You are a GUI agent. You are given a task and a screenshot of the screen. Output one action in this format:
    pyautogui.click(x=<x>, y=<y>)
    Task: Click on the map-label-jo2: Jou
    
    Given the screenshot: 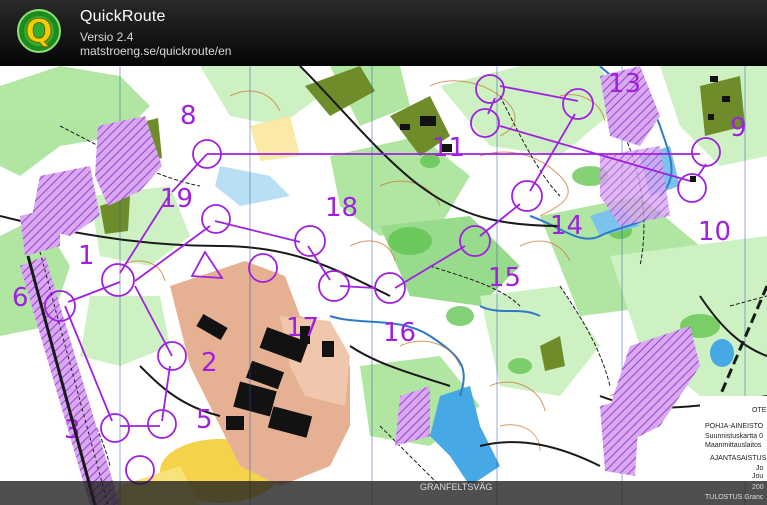 What is the action you would take?
    pyautogui.click(x=758, y=476)
    